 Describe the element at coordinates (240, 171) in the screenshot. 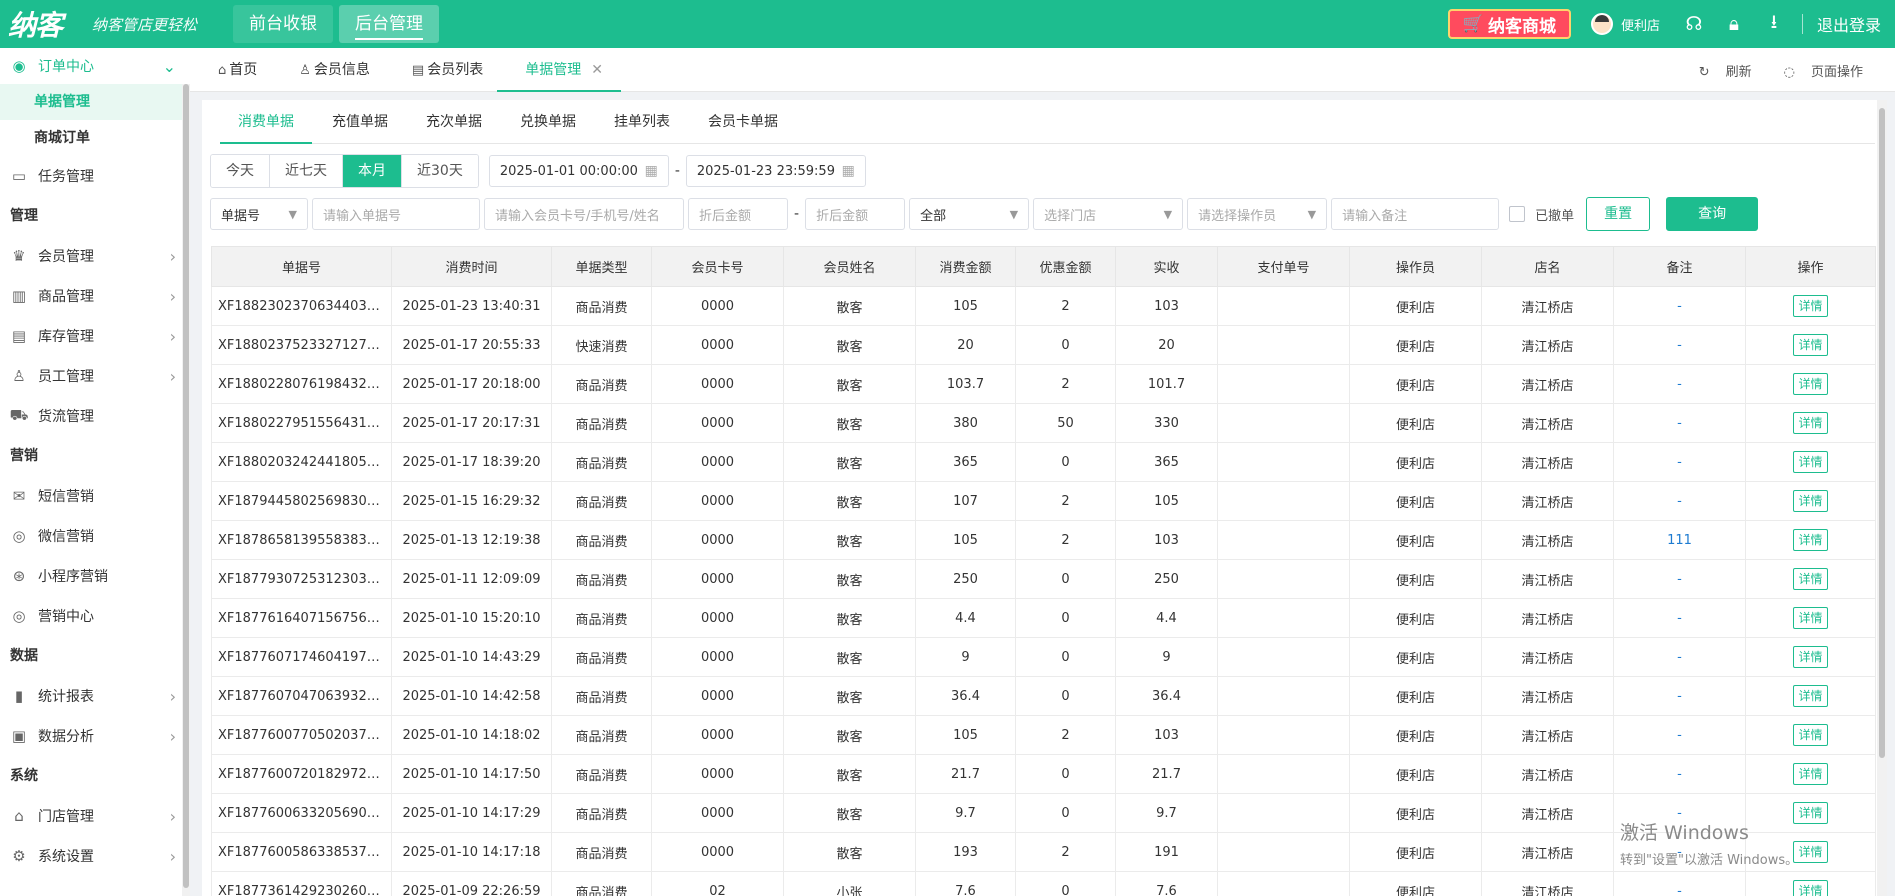

I see `quick-today-button: 今天` at that location.